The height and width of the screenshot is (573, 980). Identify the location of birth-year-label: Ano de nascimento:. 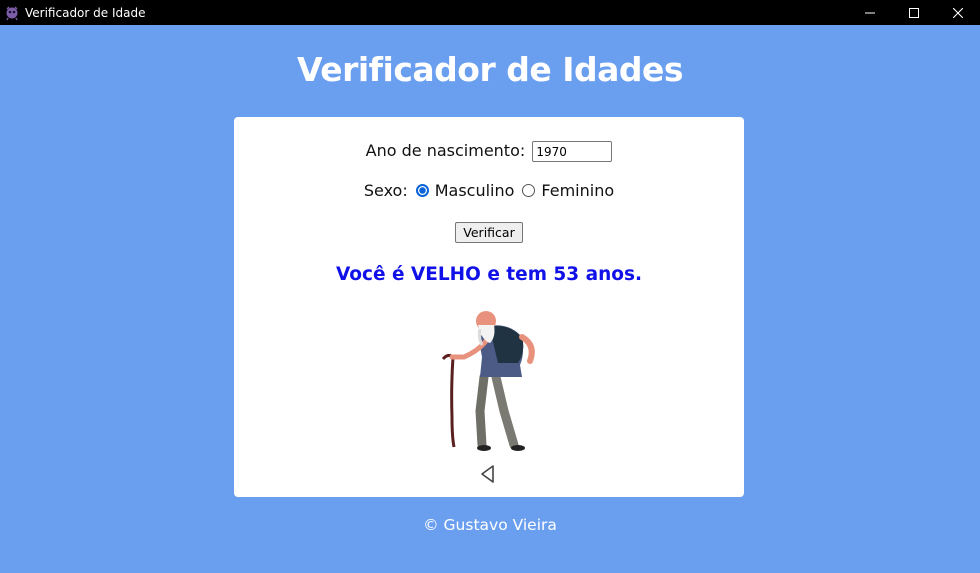
(445, 150).